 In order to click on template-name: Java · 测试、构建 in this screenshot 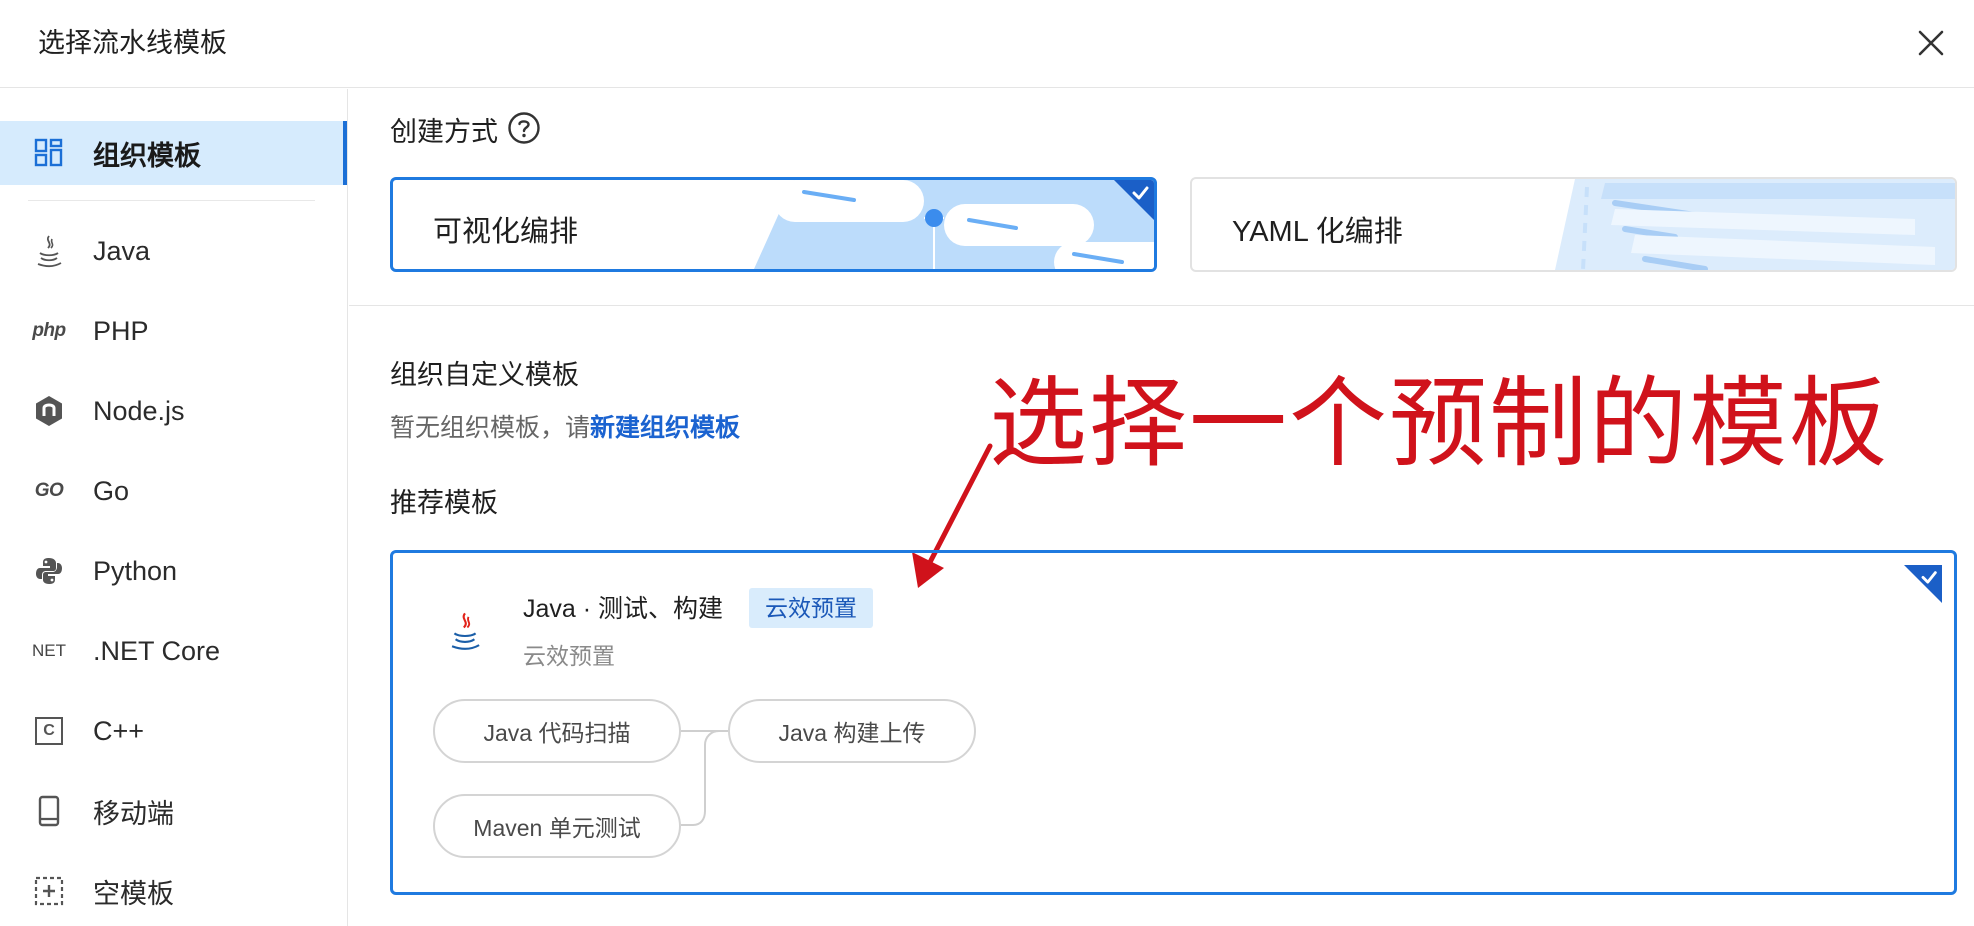, I will do `click(623, 609)`.